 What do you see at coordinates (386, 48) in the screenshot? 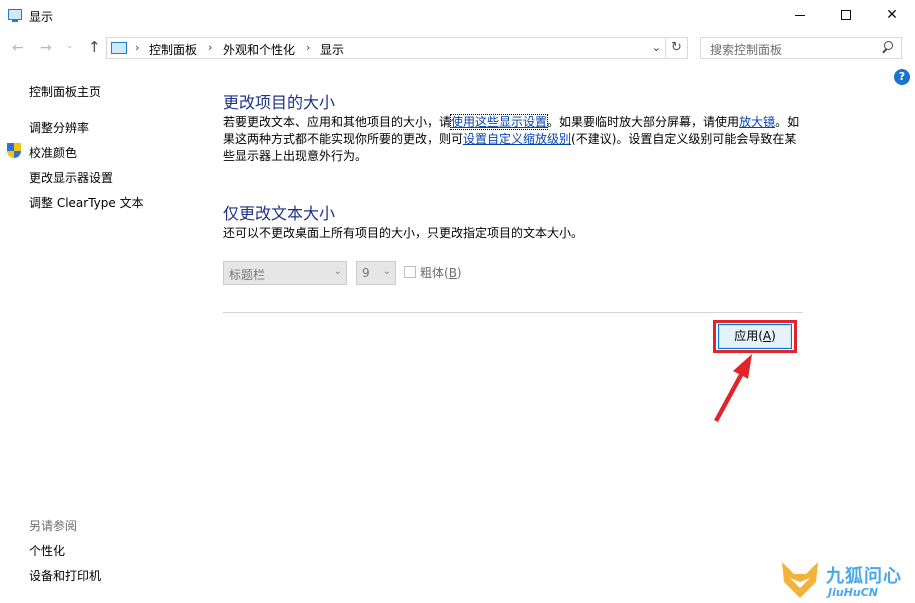
I see `address-bar: › 控制面板 › 外观和个性化 › 显示 ⌄` at bounding box center [386, 48].